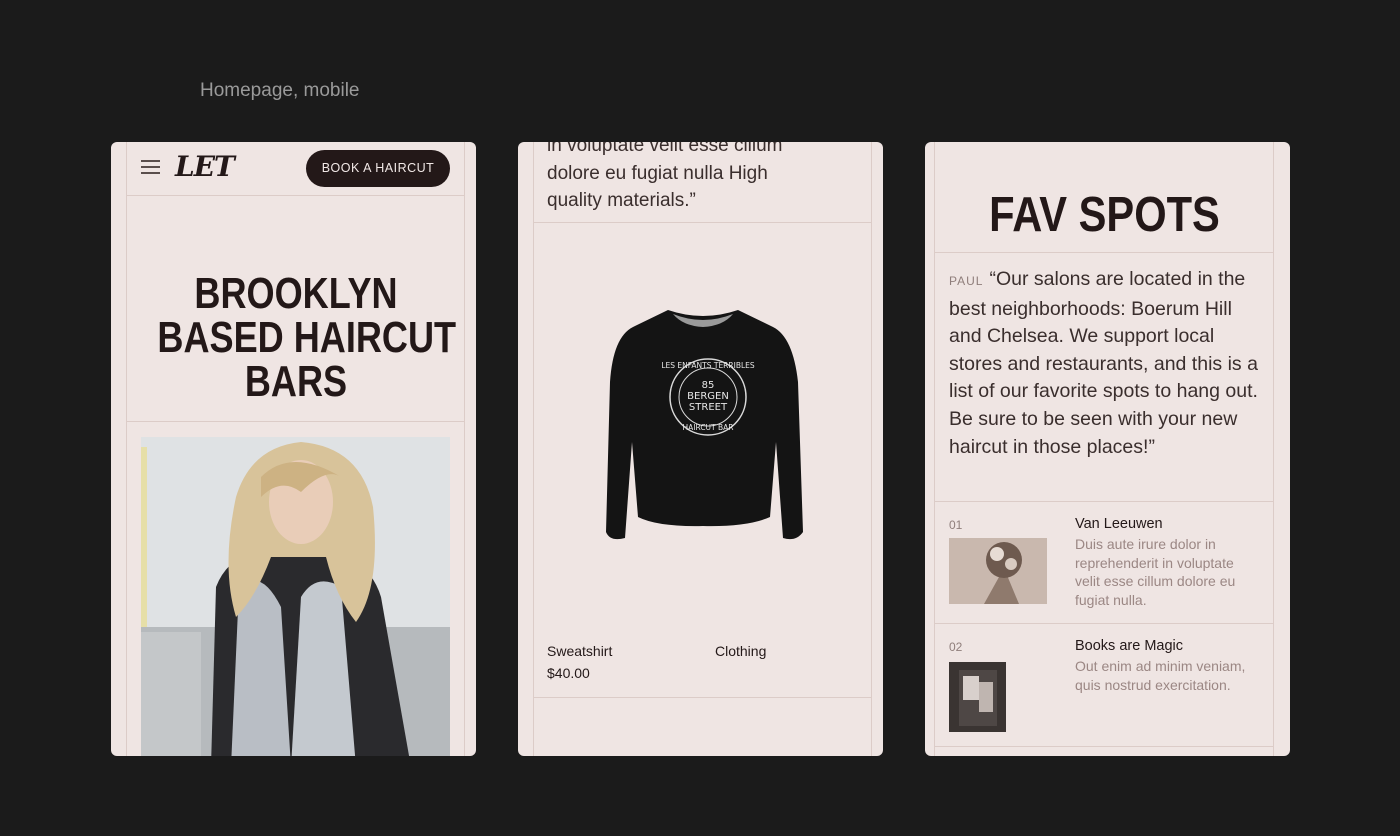 This screenshot has width=1400, height=836. I want to click on spot-name: Van Leeuwen, so click(1119, 524).